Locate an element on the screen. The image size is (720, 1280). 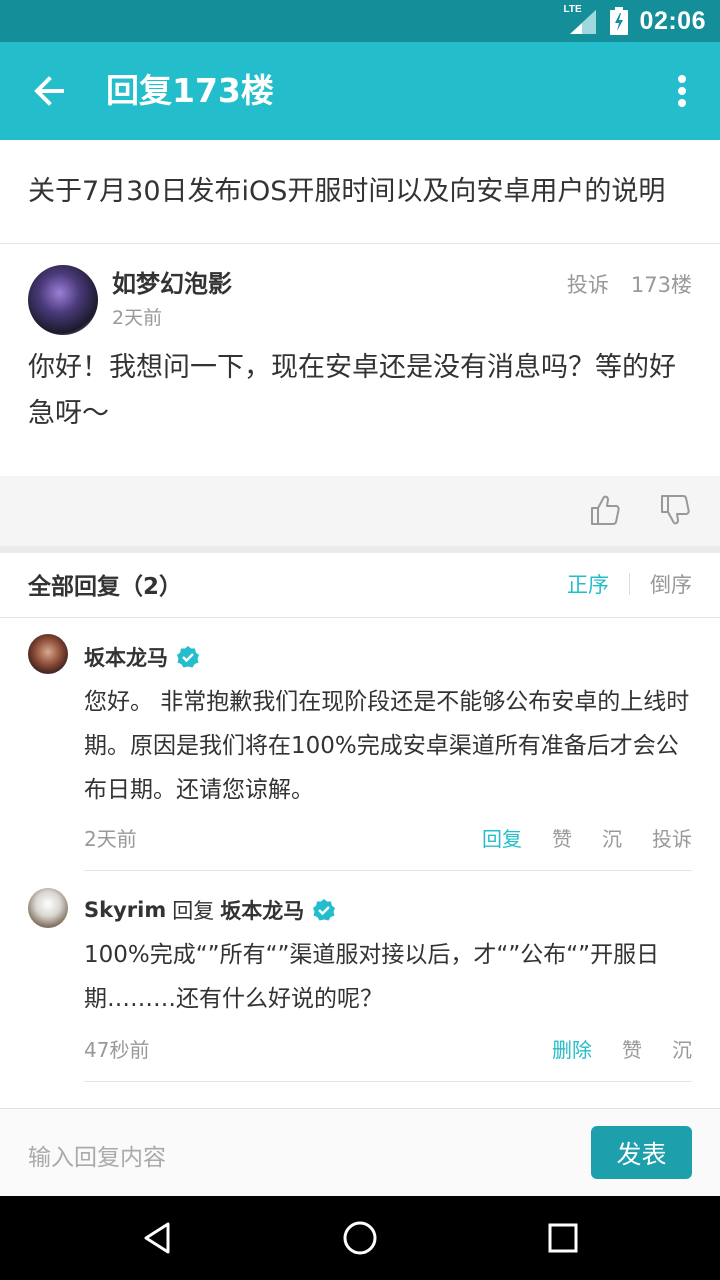
reply-to-username: 坂本龙马 is located at coordinates (262, 910).